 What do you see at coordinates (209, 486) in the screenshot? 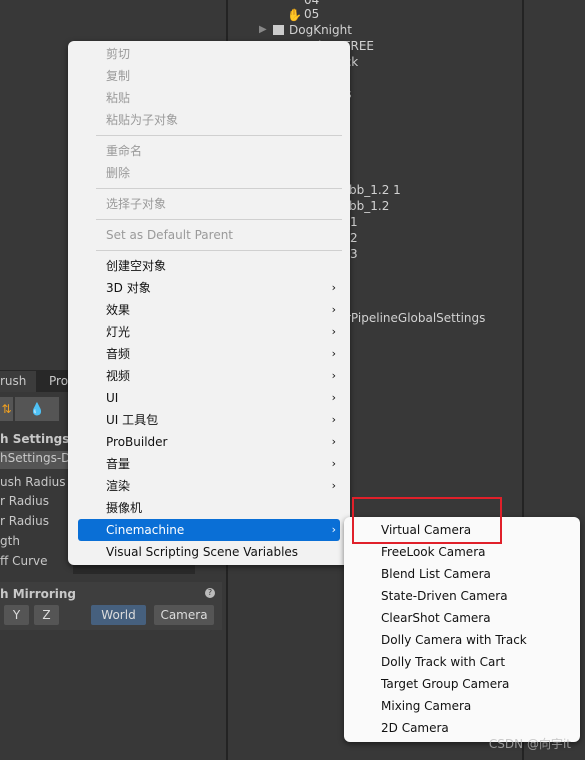
I see `menu-item-rendering: 渲染 ›` at bounding box center [209, 486].